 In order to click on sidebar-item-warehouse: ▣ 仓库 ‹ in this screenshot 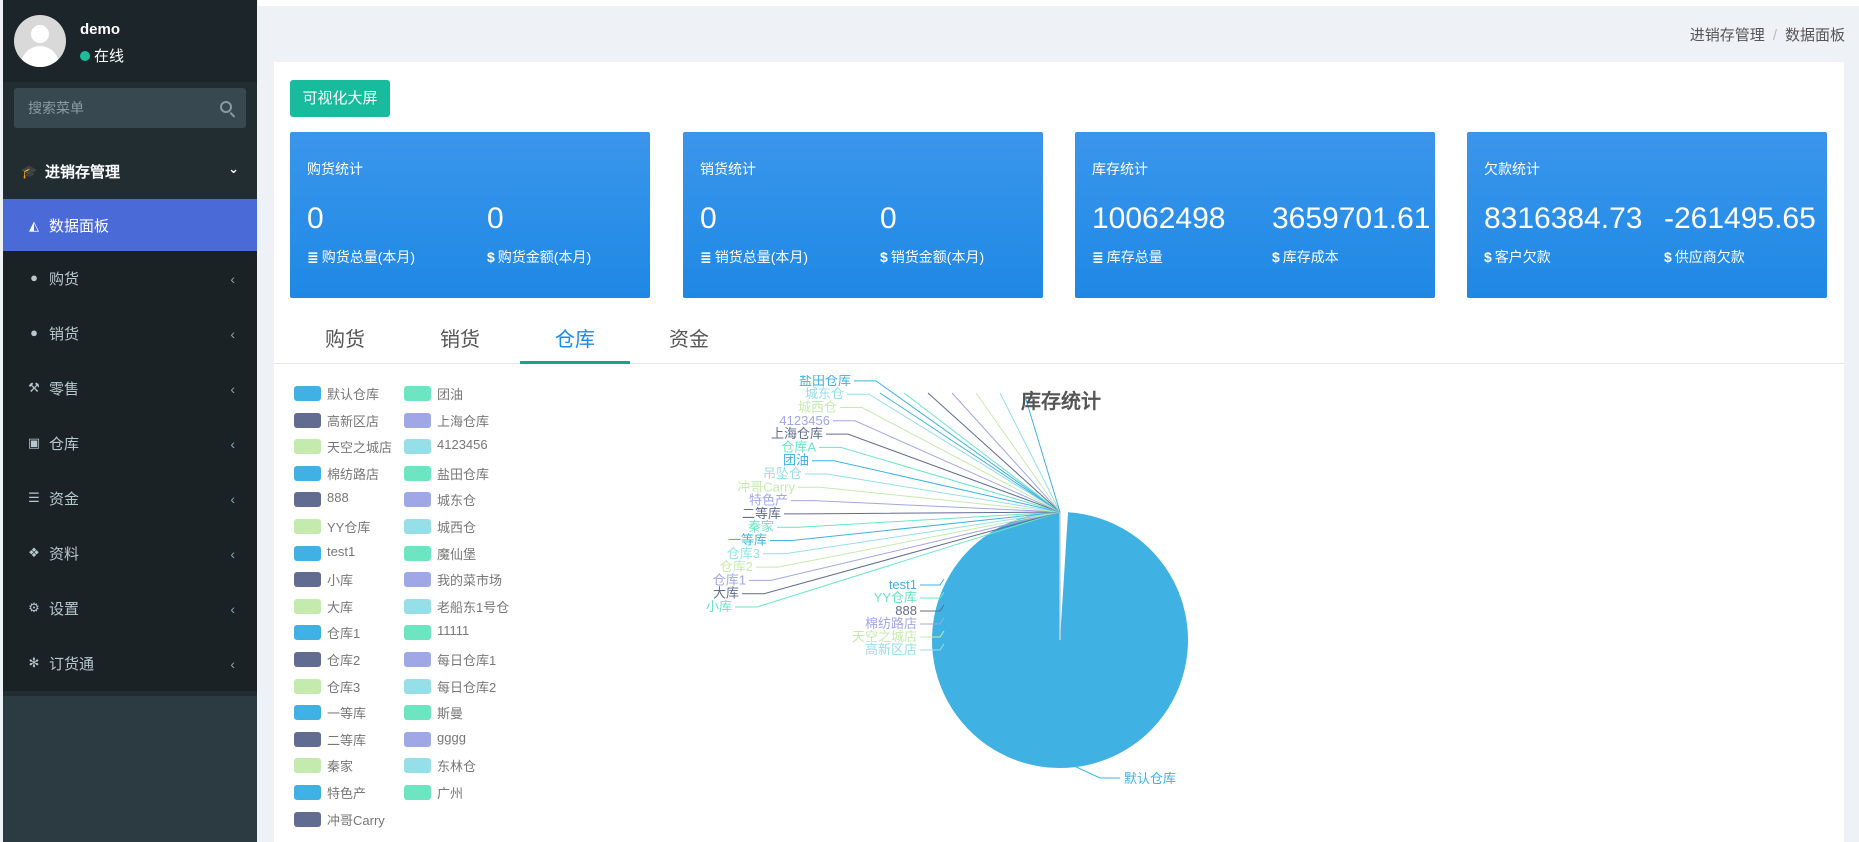, I will do `click(130, 443)`.